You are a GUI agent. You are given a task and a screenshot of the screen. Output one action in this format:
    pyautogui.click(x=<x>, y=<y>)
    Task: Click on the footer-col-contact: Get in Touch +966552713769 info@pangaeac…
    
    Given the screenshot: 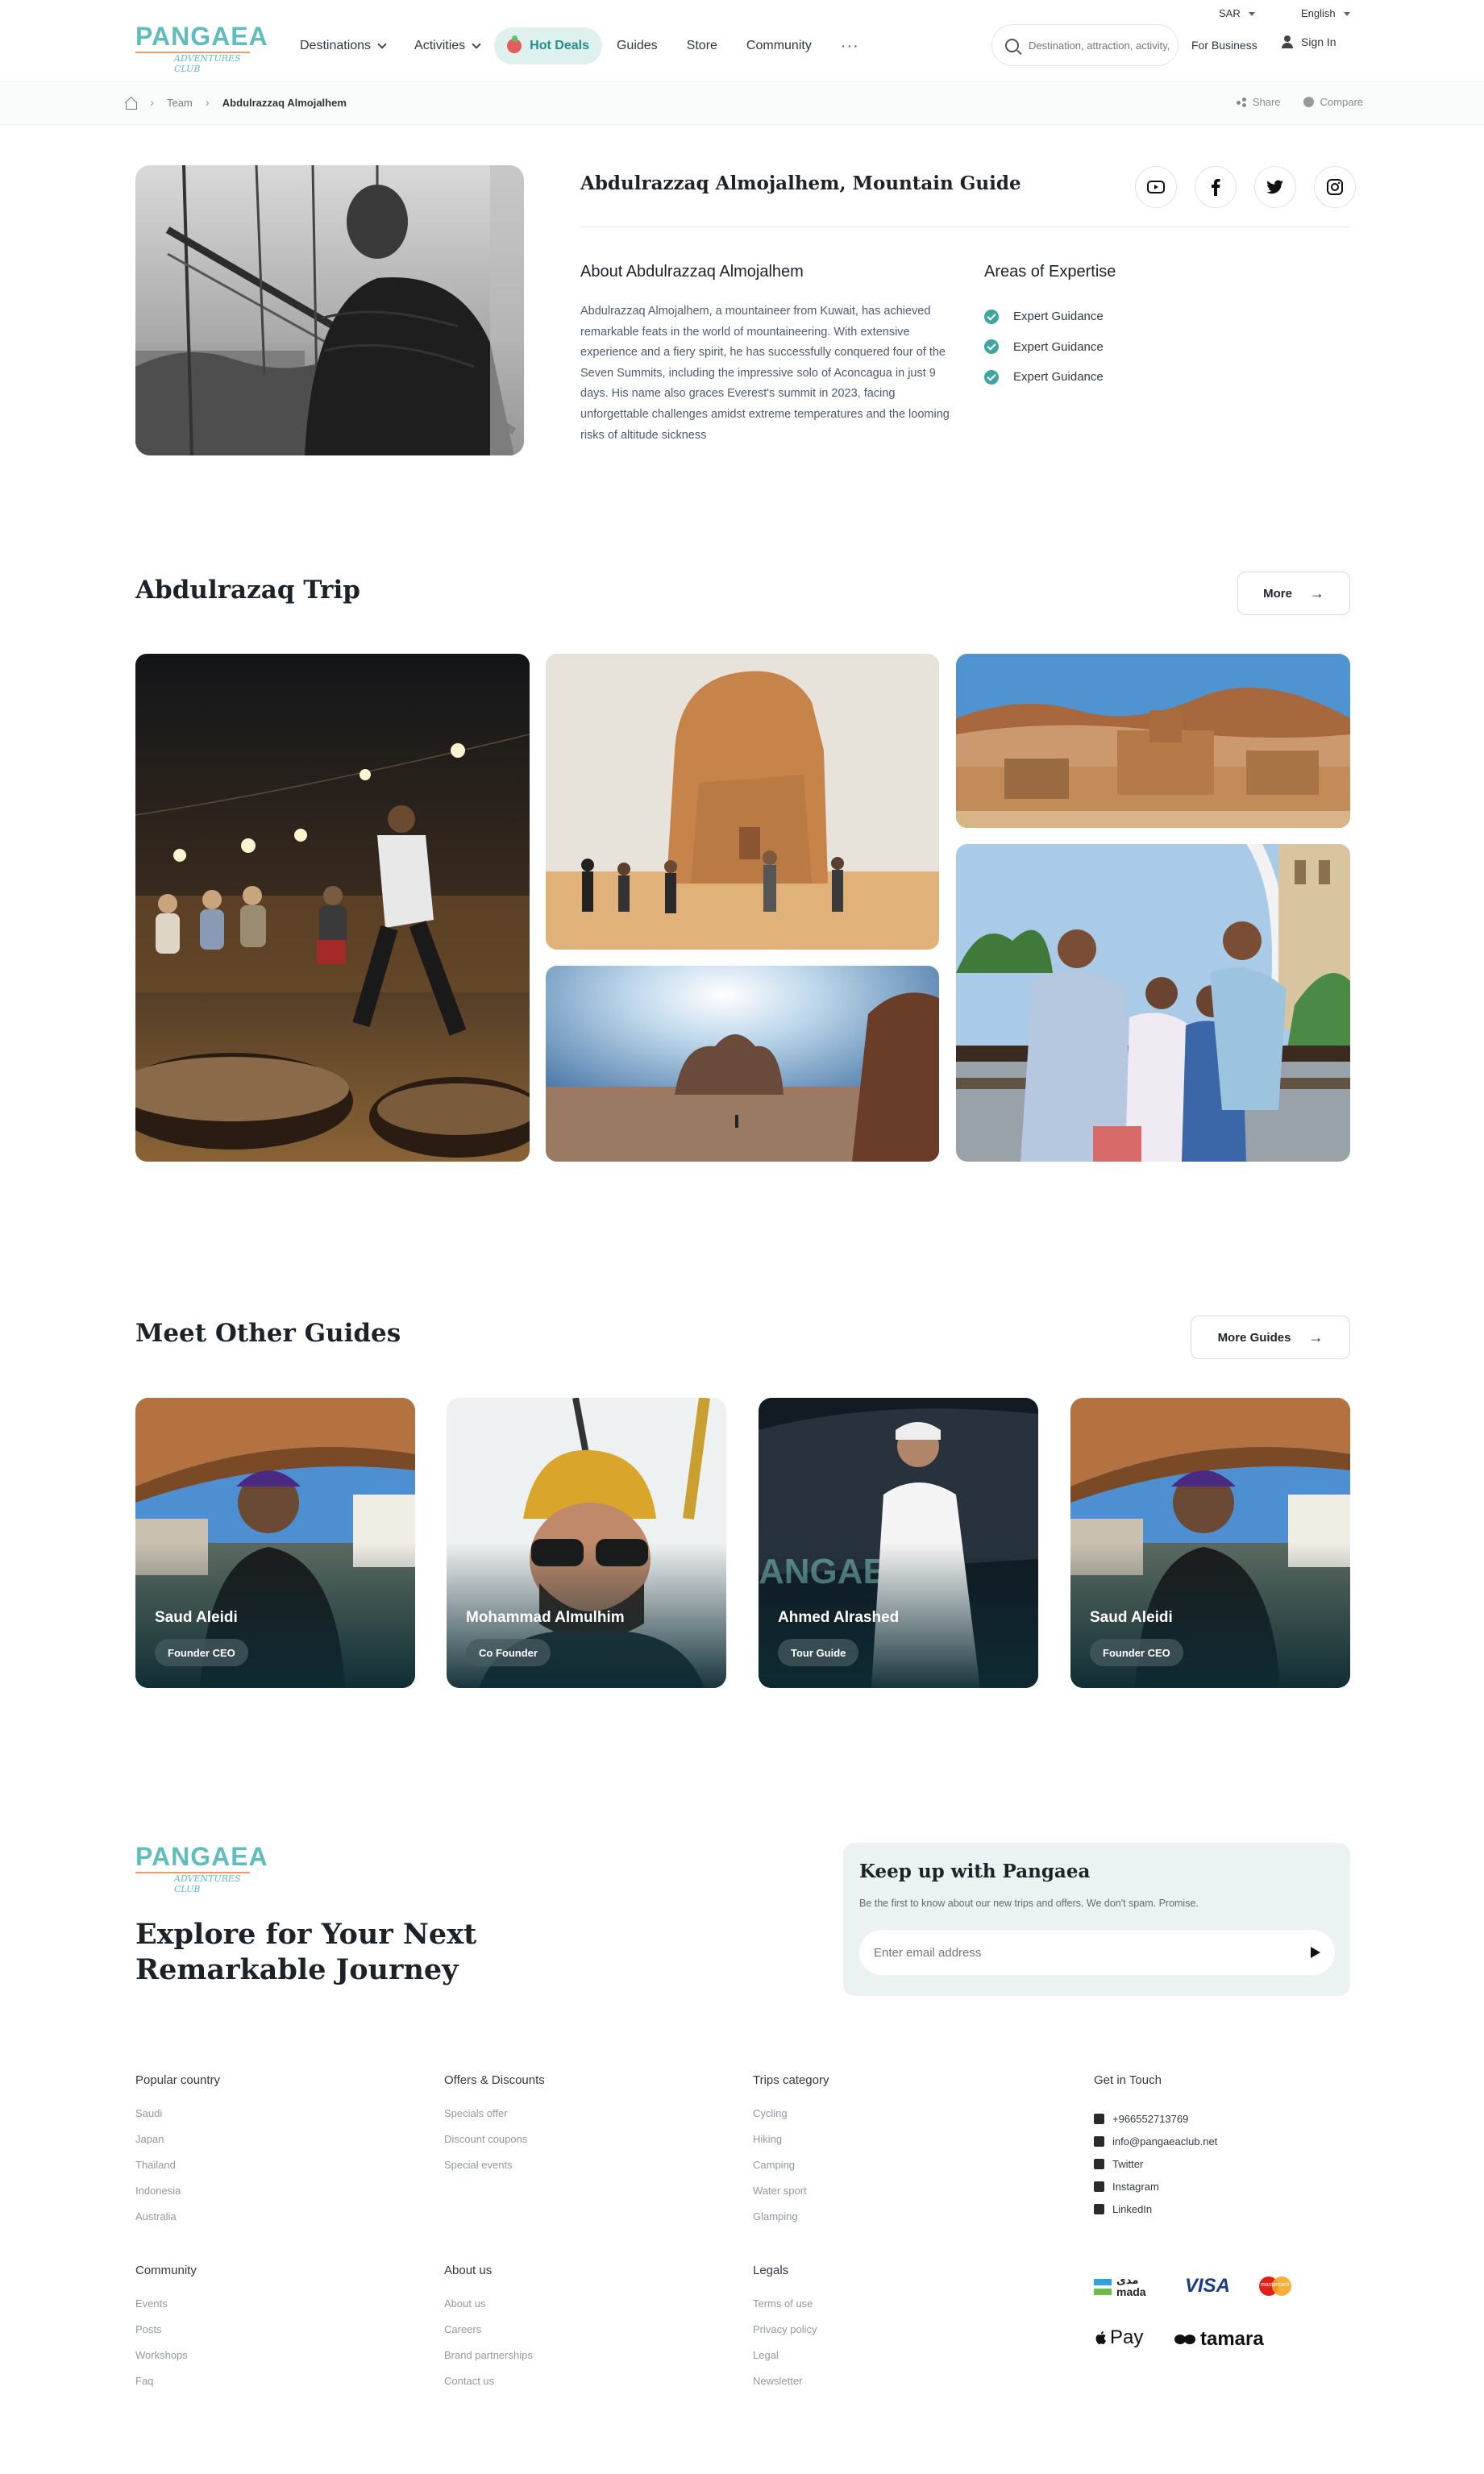 What is the action you would take?
    pyautogui.click(x=1155, y=2146)
    